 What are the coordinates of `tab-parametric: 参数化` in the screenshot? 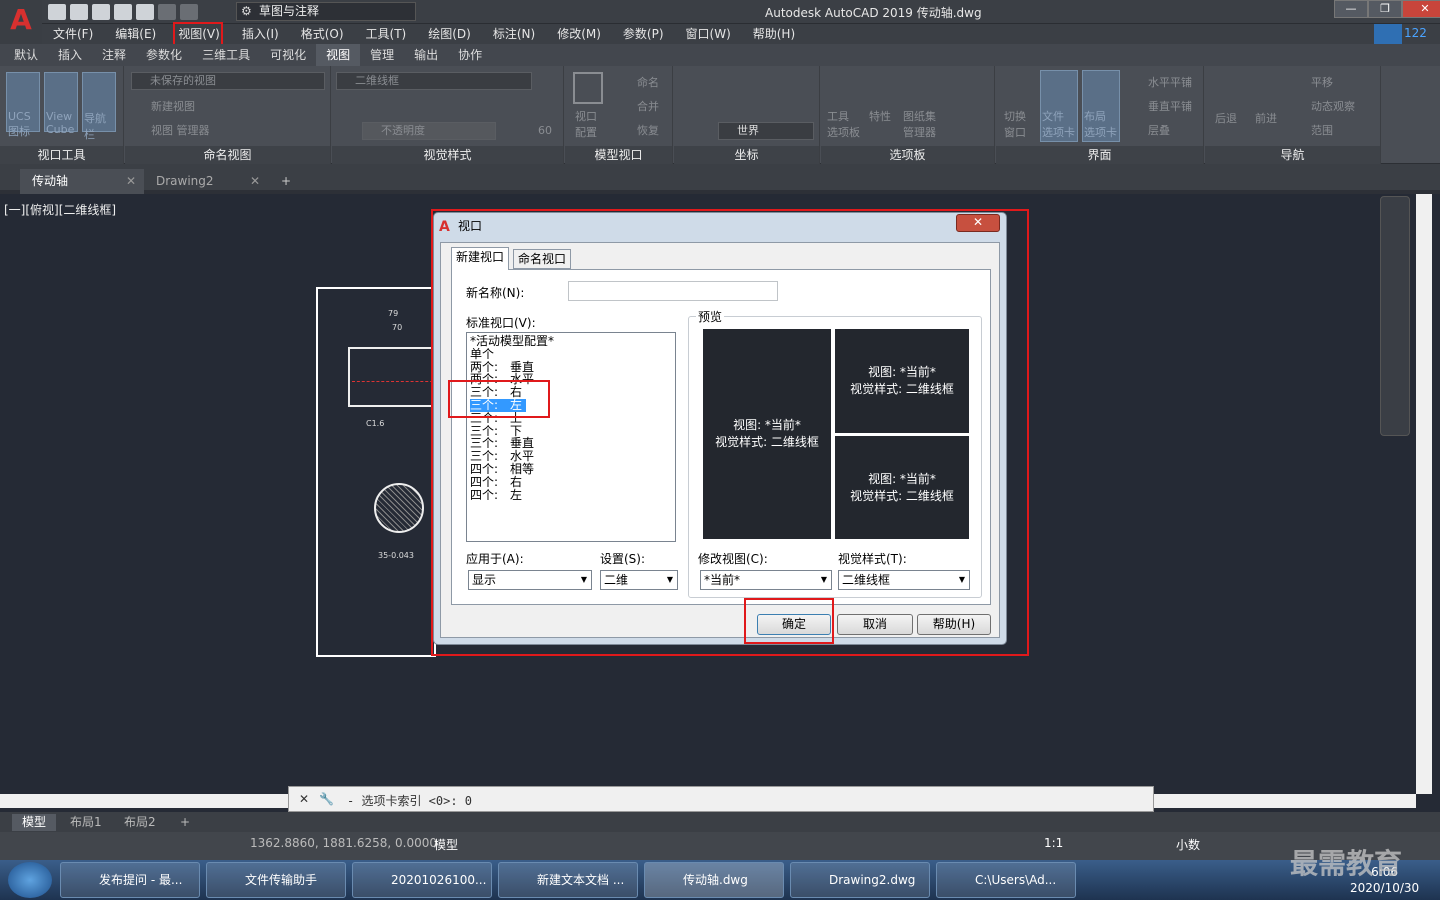 It's located at (164, 55).